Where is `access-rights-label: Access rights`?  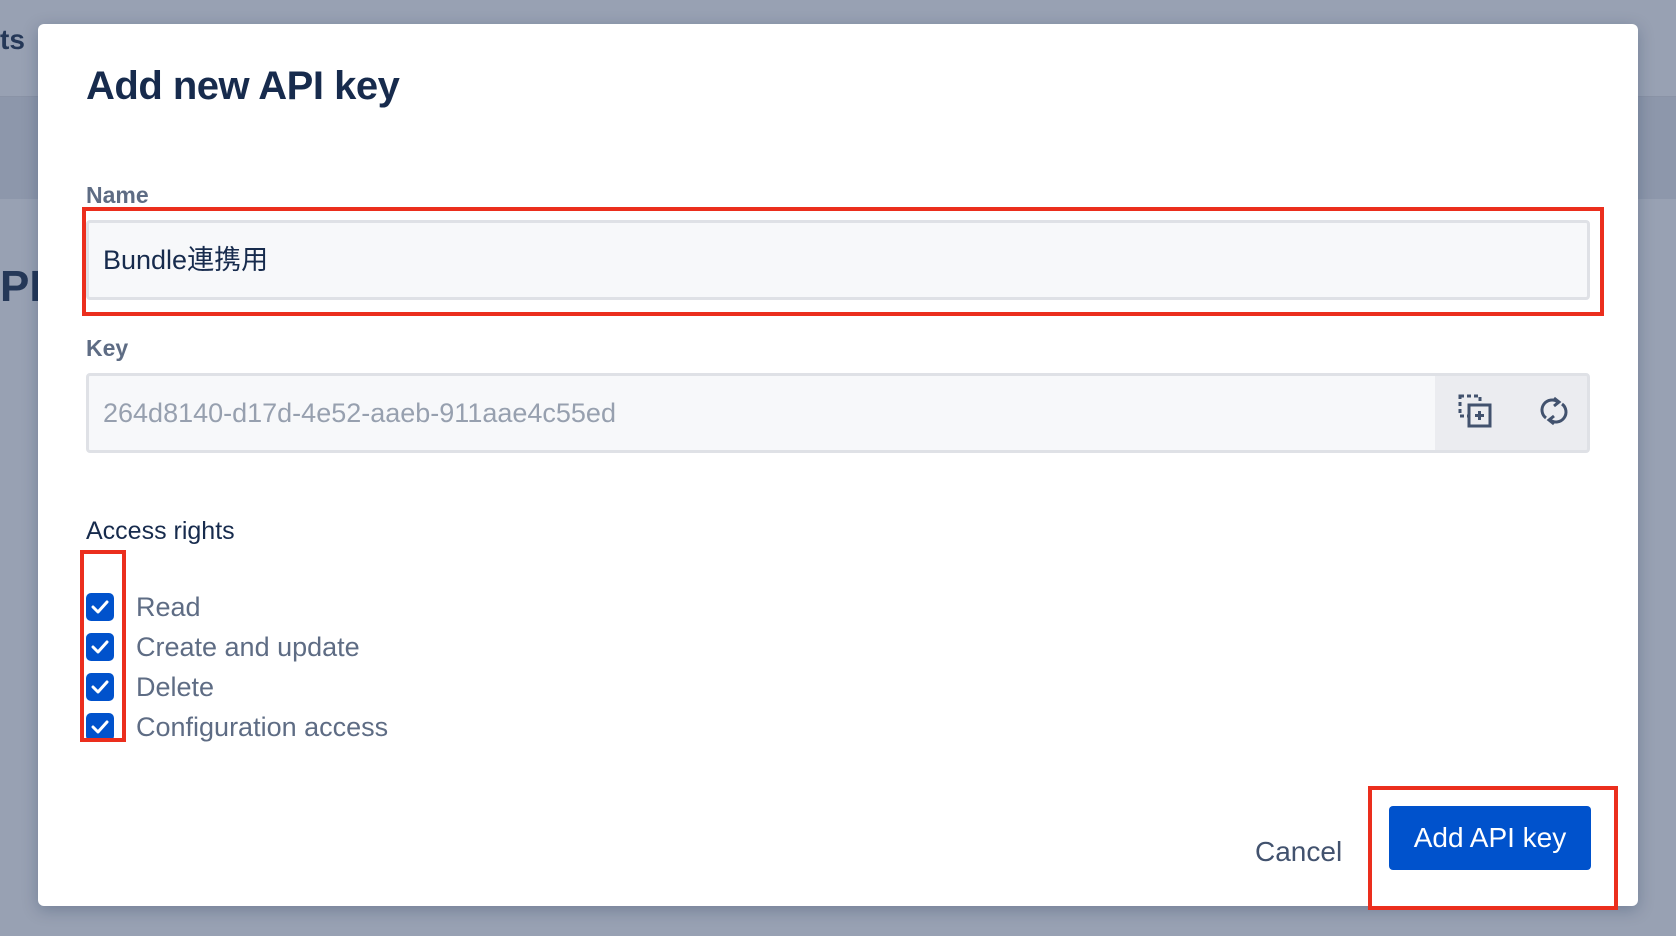 access-rights-label: Access rights is located at coordinates (160, 531).